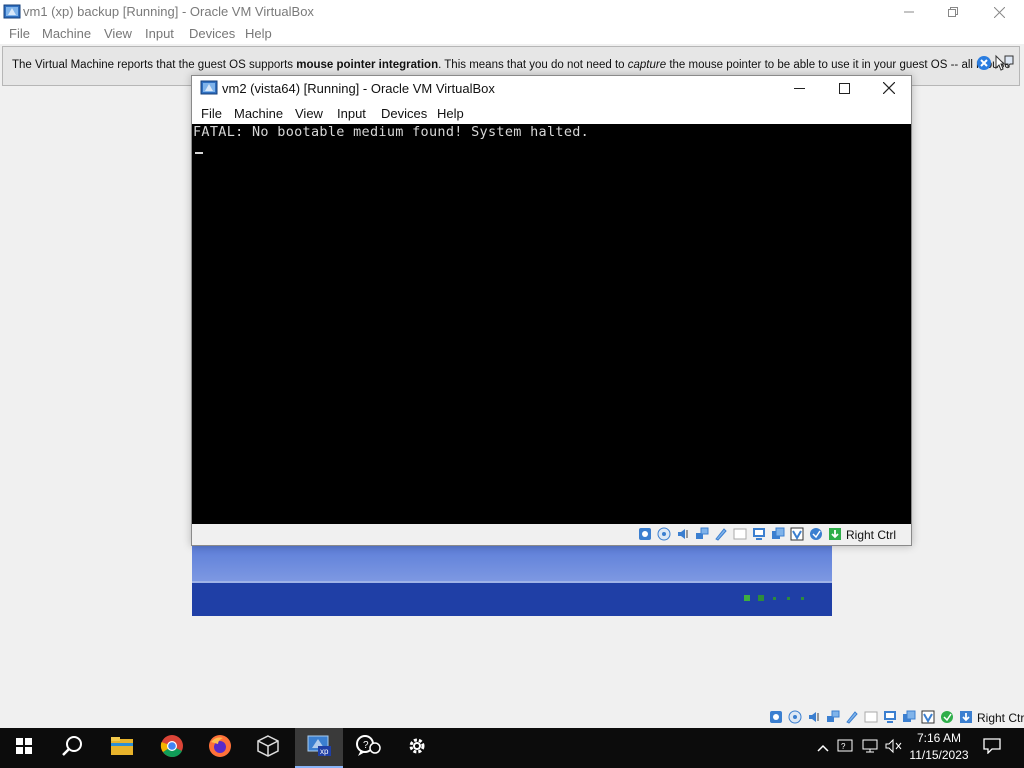 This screenshot has width=1024, height=768. I want to click on svg-text: xp, so click(324, 751).